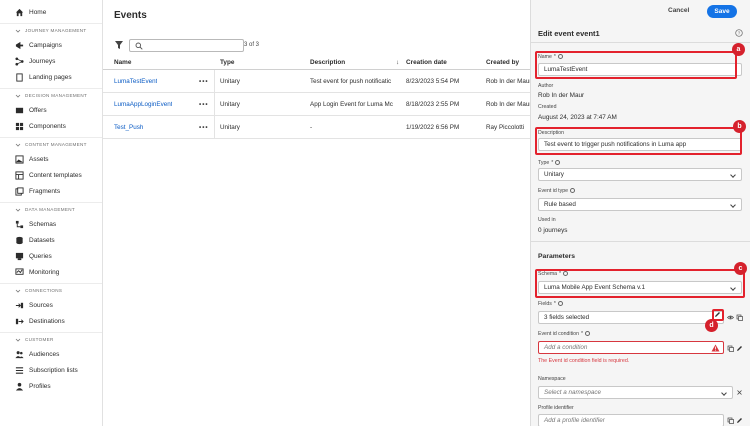 Image resolution: width=750 pixels, height=426 pixels. Describe the element at coordinates (19, 191) in the screenshot. I see `fragments-icon` at that location.